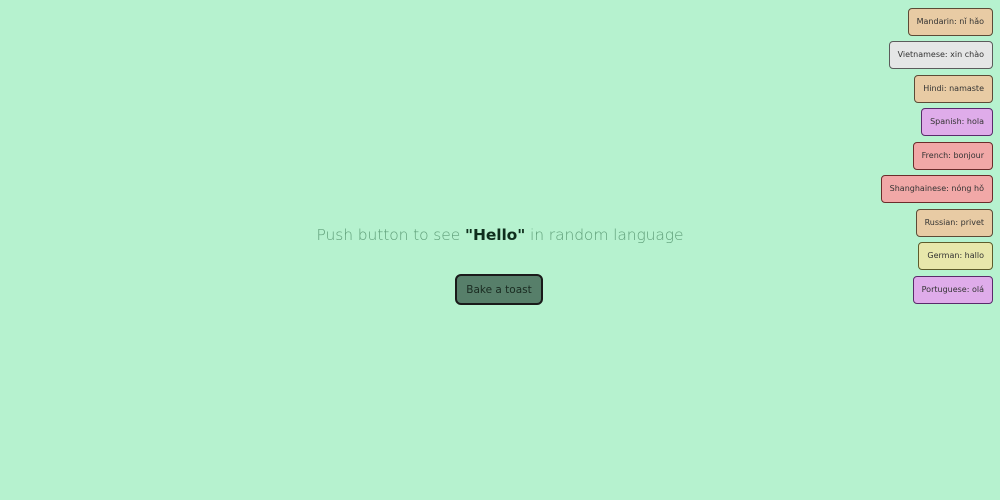  What do you see at coordinates (955, 256) in the screenshot?
I see `toast-german: German: hallo` at bounding box center [955, 256].